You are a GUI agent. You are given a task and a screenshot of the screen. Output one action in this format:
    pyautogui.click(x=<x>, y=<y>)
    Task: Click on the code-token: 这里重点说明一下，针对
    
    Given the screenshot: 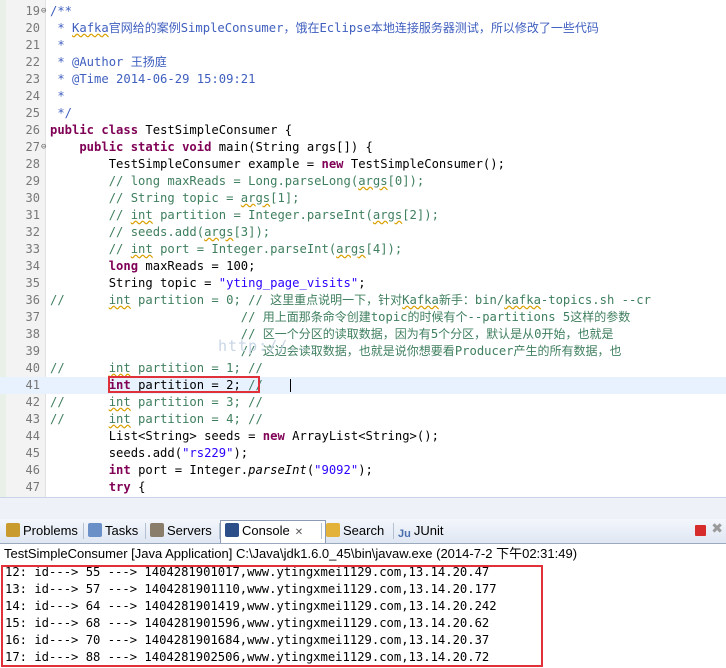 What is the action you would take?
    pyautogui.click(x=336, y=300)
    